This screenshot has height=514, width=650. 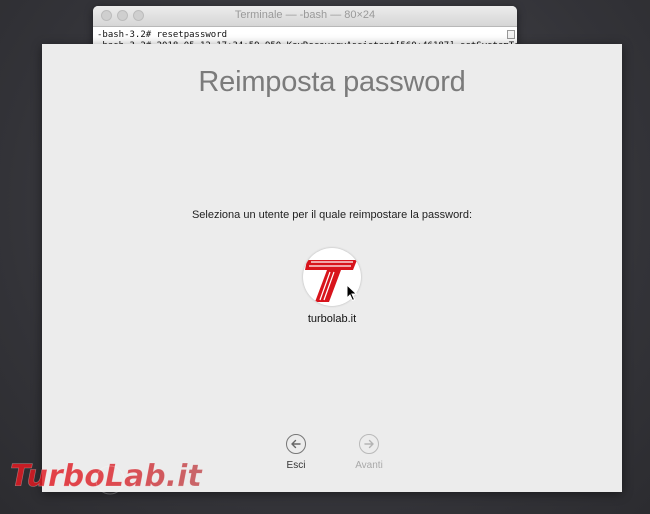 What do you see at coordinates (296, 465) in the screenshot?
I see `exit-button-label: Esci` at bounding box center [296, 465].